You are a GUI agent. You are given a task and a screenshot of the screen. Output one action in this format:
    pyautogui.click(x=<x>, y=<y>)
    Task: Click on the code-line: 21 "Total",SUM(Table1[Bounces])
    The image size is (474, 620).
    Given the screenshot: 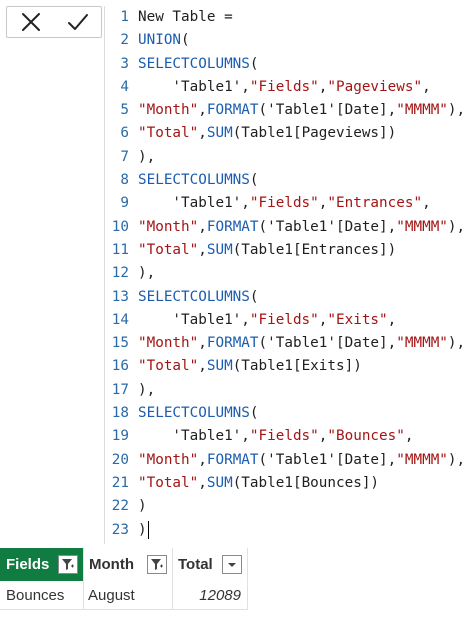 What is the action you would take?
    pyautogui.click(x=289, y=483)
    